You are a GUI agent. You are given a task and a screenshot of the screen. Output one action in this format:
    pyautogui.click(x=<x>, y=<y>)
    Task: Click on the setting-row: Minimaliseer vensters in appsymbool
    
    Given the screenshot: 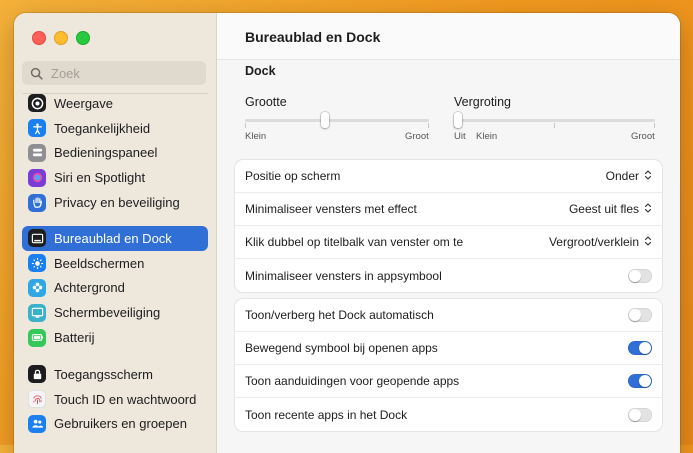 What is the action you would take?
    pyautogui.click(x=448, y=275)
    